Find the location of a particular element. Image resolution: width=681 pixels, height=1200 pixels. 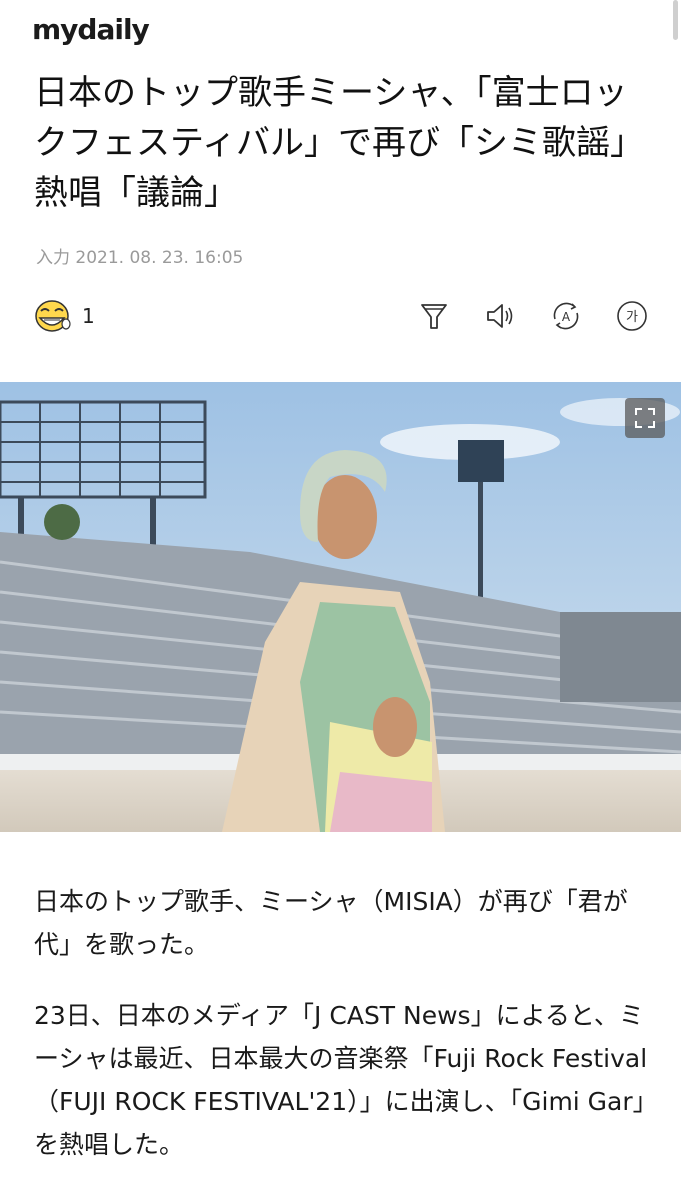

translate-icon: A is located at coordinates (566, 316).